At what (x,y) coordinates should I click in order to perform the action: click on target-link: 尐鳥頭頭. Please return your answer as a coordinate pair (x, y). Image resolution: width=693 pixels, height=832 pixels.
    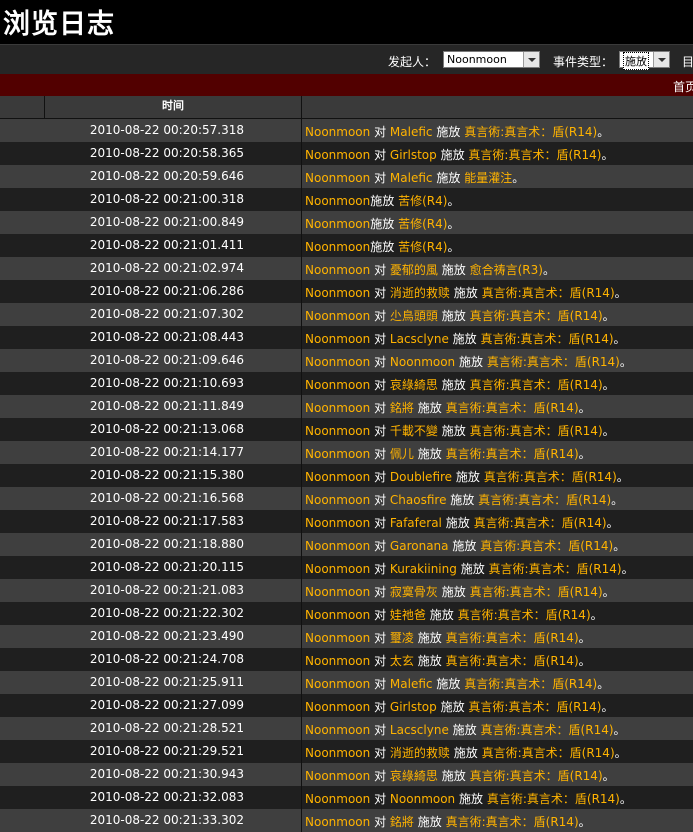
    Looking at the image, I should click on (414, 316).